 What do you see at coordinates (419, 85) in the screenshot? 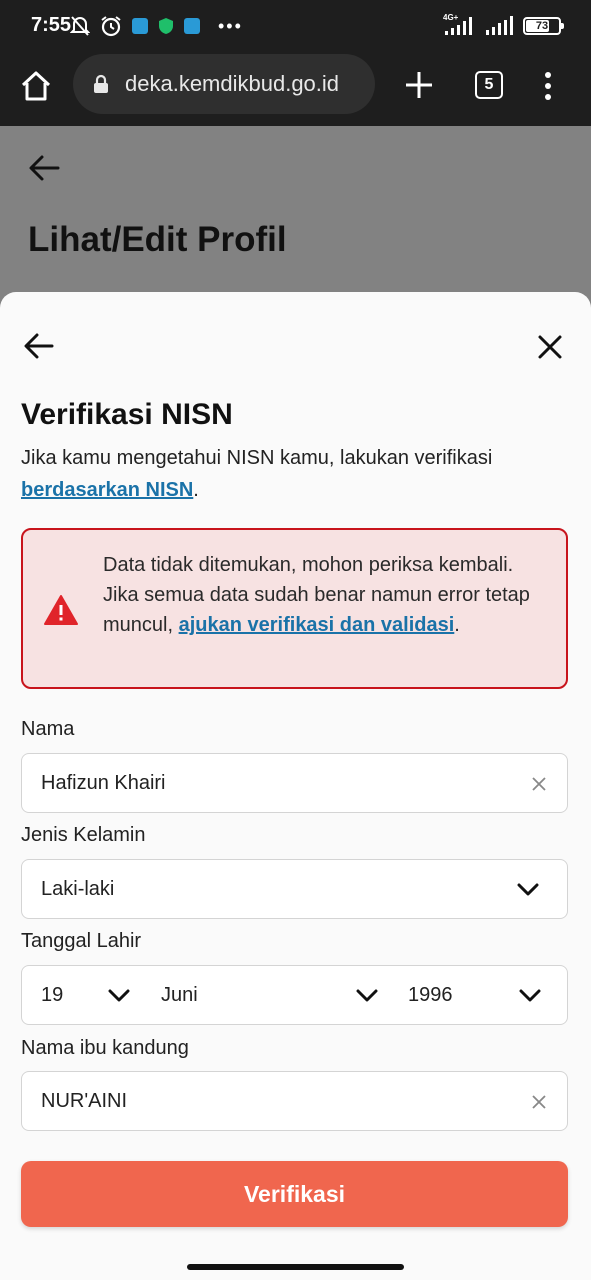
I see `new-tab-icon` at bounding box center [419, 85].